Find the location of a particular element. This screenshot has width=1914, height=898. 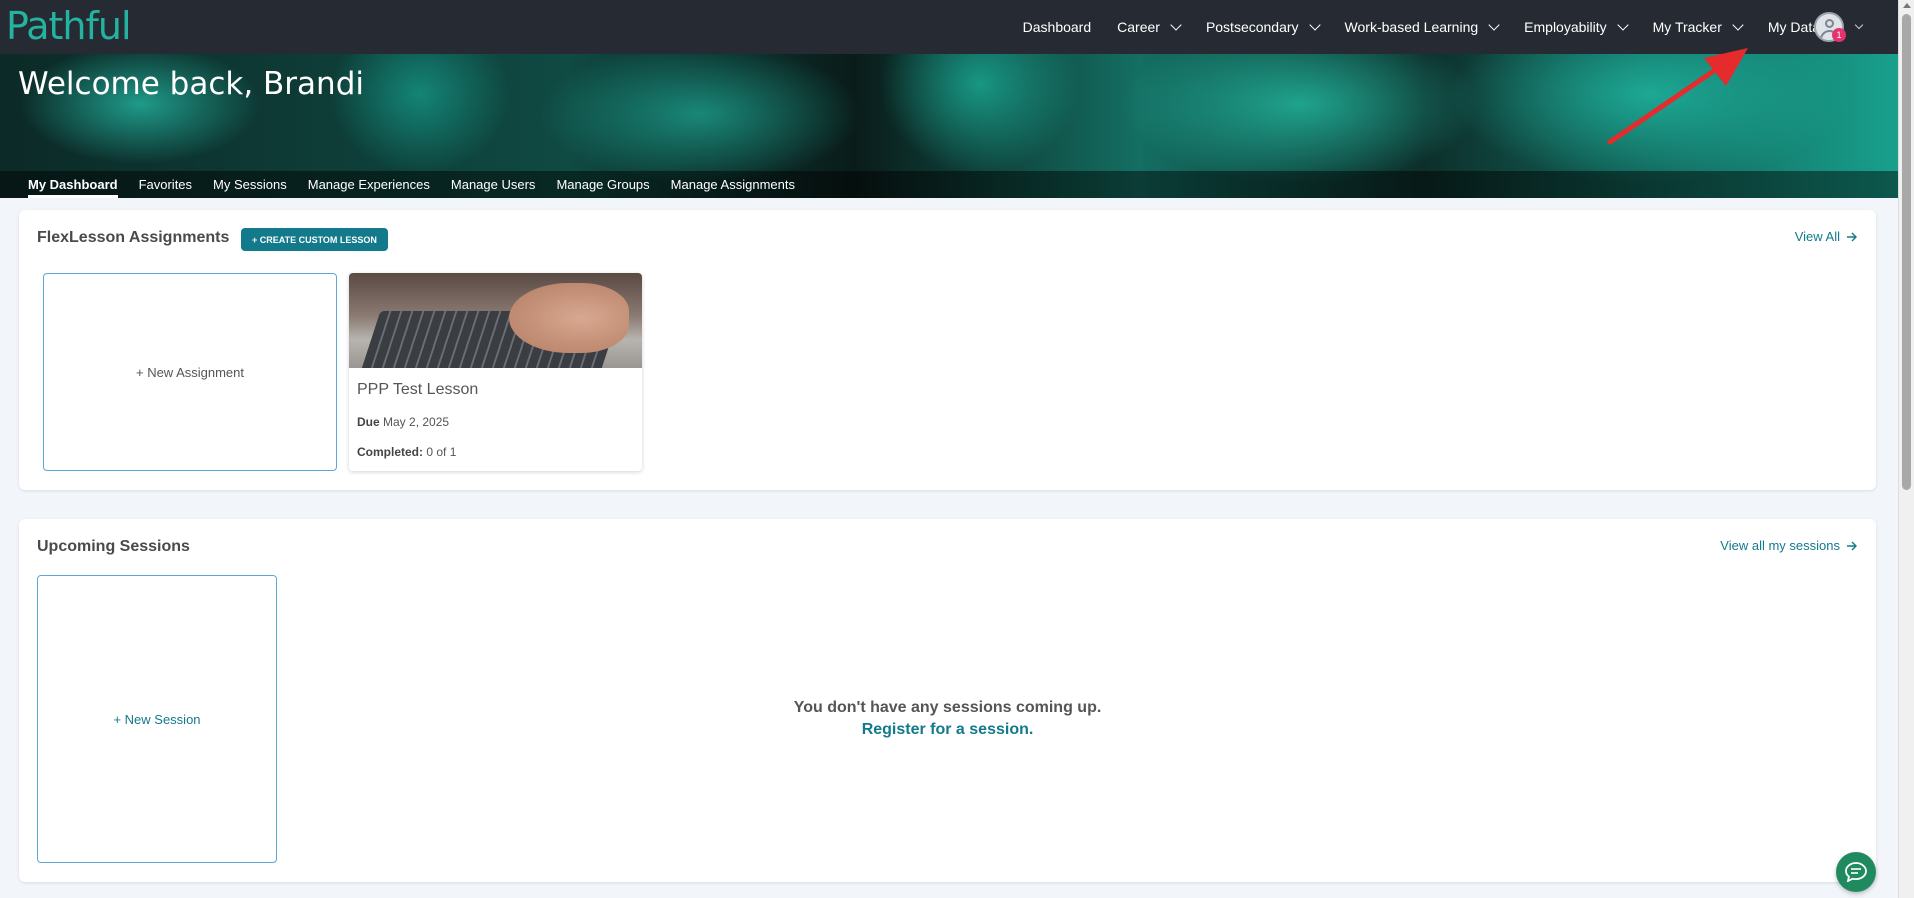

completed-label: Completed: is located at coordinates (390, 452).